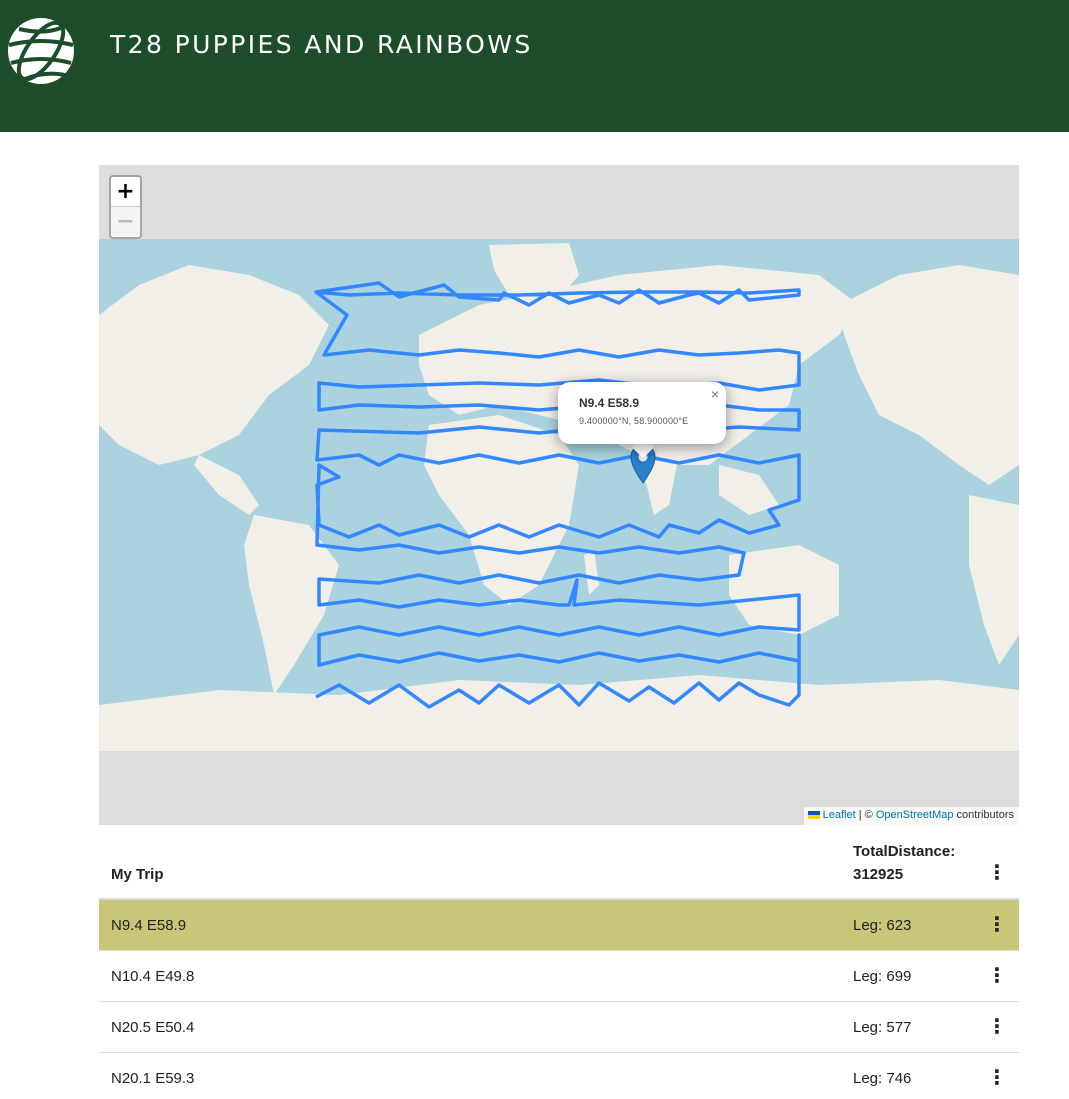 The image size is (1069, 1099). What do you see at coordinates (559, 867) in the screenshot?
I see `trip-table-header: My Trip TotalDistance: 312925 ⋮` at bounding box center [559, 867].